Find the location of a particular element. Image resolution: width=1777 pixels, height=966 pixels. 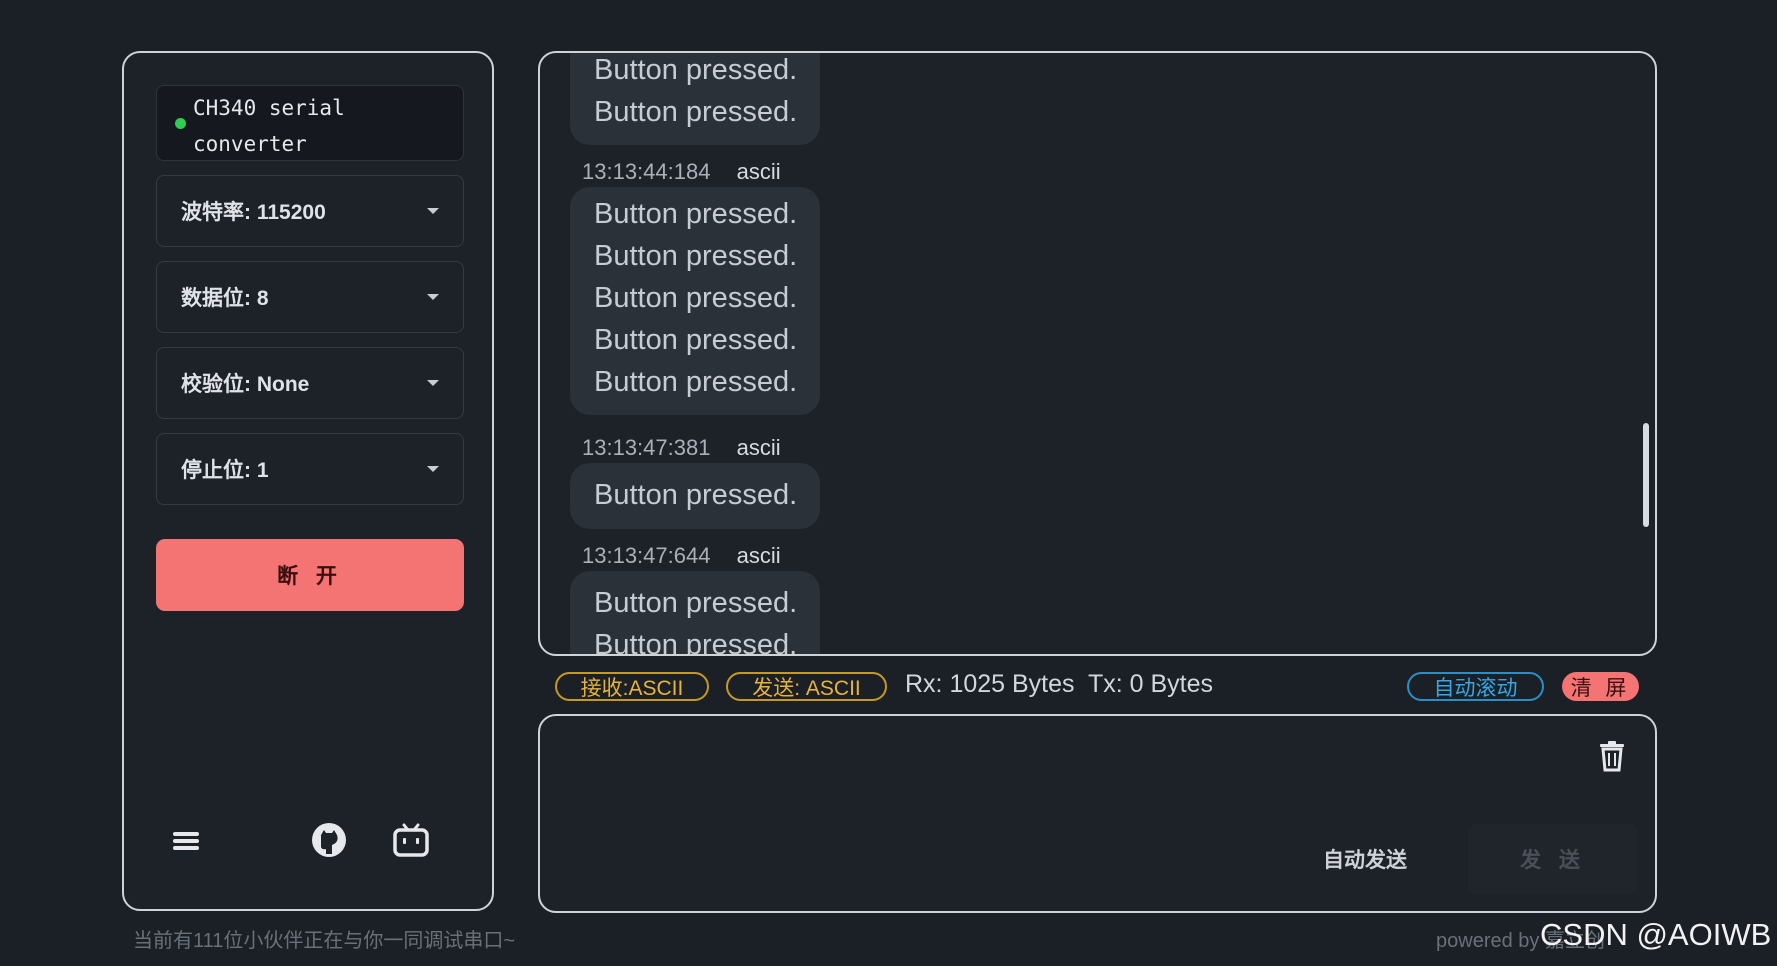

device-name-line2: converter is located at coordinates (250, 144).